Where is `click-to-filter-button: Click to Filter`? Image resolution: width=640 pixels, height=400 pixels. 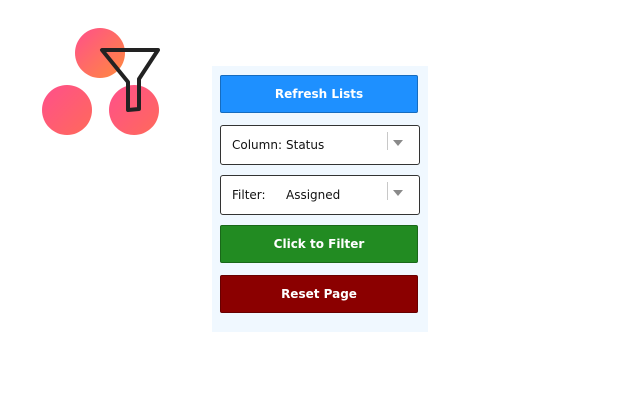
click-to-filter-button: Click to Filter is located at coordinates (319, 244).